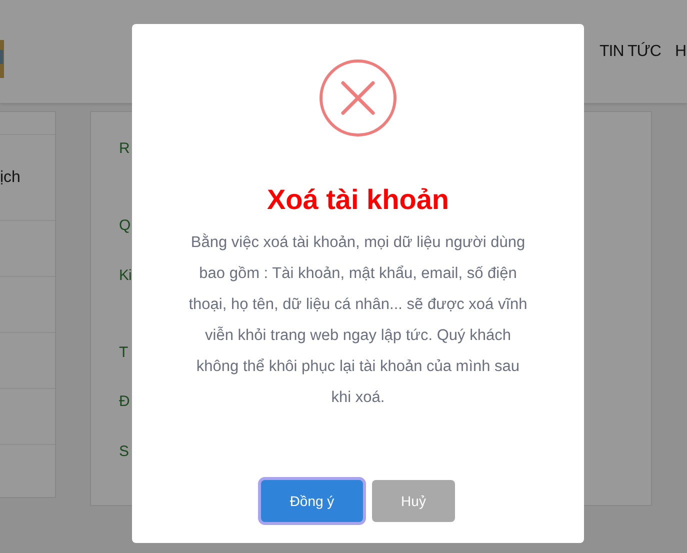 The height and width of the screenshot is (553, 687). I want to click on dialog-title: Xoá tài khoản, so click(358, 200).